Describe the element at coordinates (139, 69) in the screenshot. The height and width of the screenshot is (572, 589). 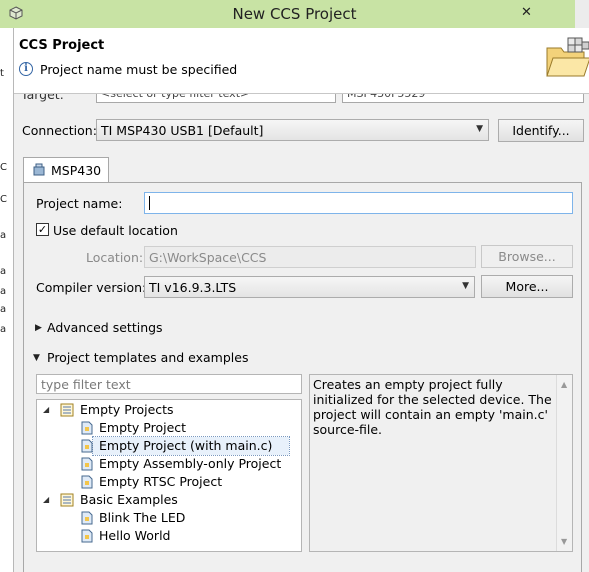
I see `wizard-message: Project name must be specified` at that location.